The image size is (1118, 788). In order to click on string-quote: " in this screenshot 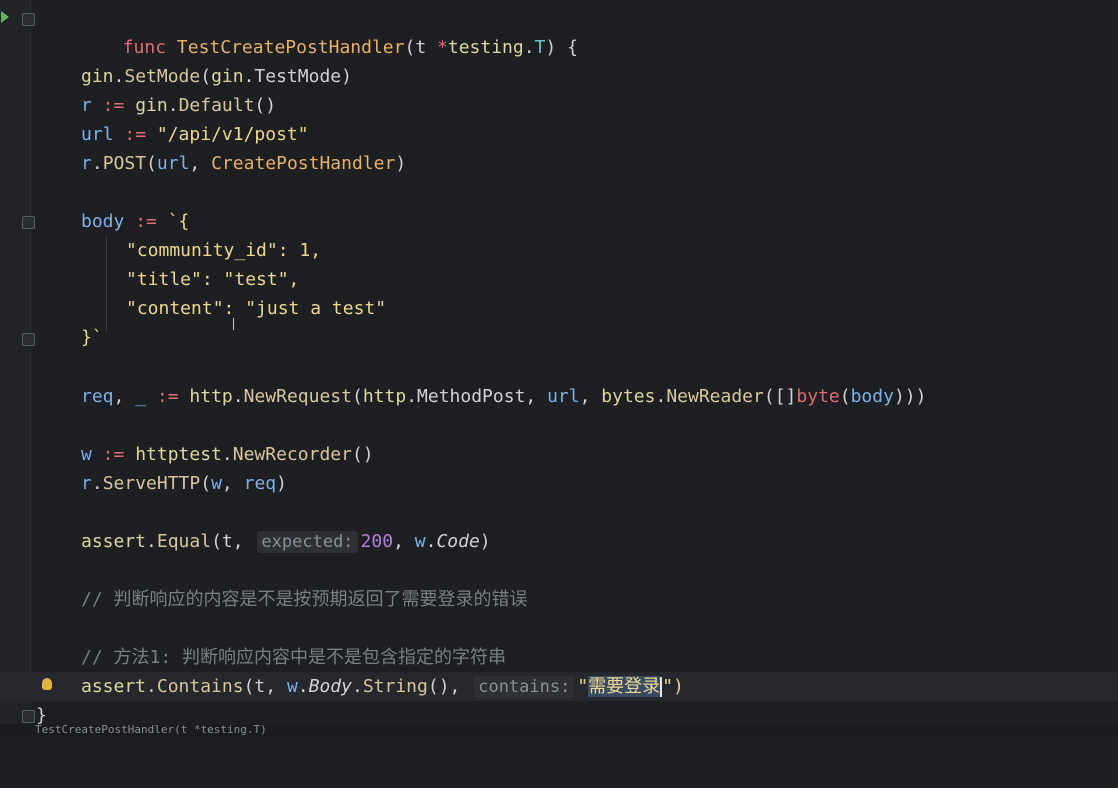, I will do `click(583, 686)`.